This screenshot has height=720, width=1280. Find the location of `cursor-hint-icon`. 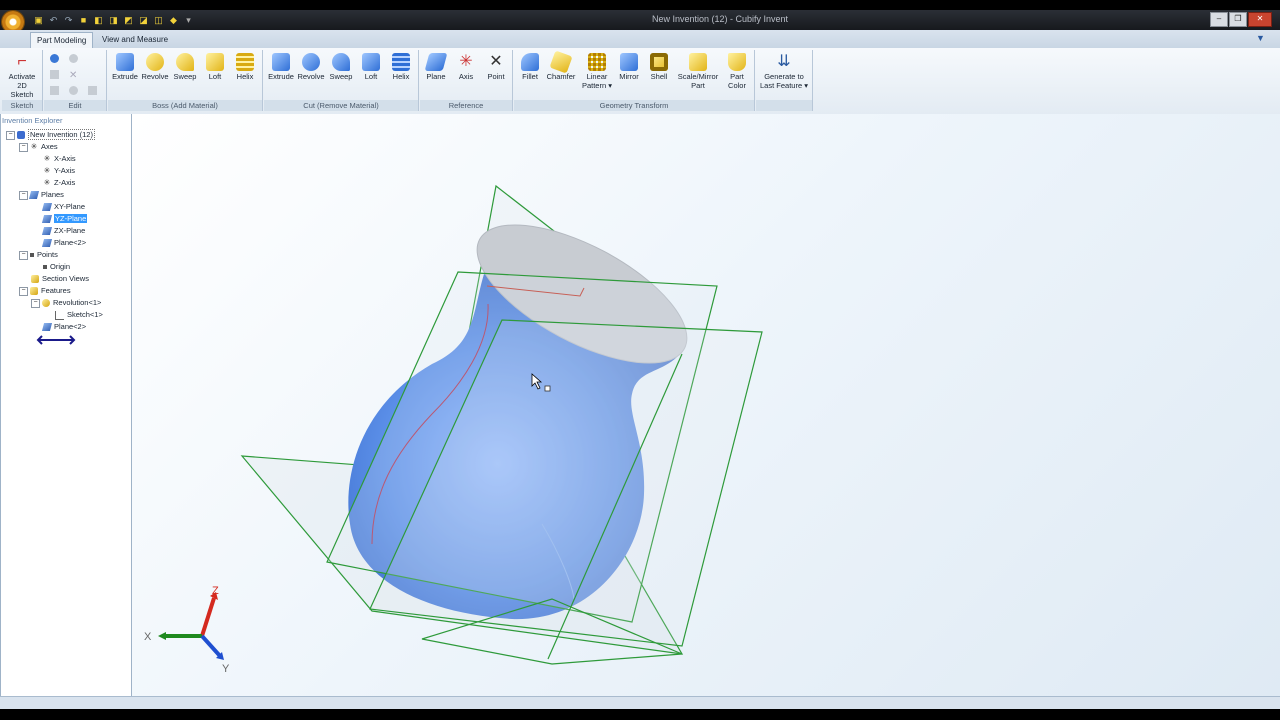

cursor-hint-icon is located at coordinates (547, 388).